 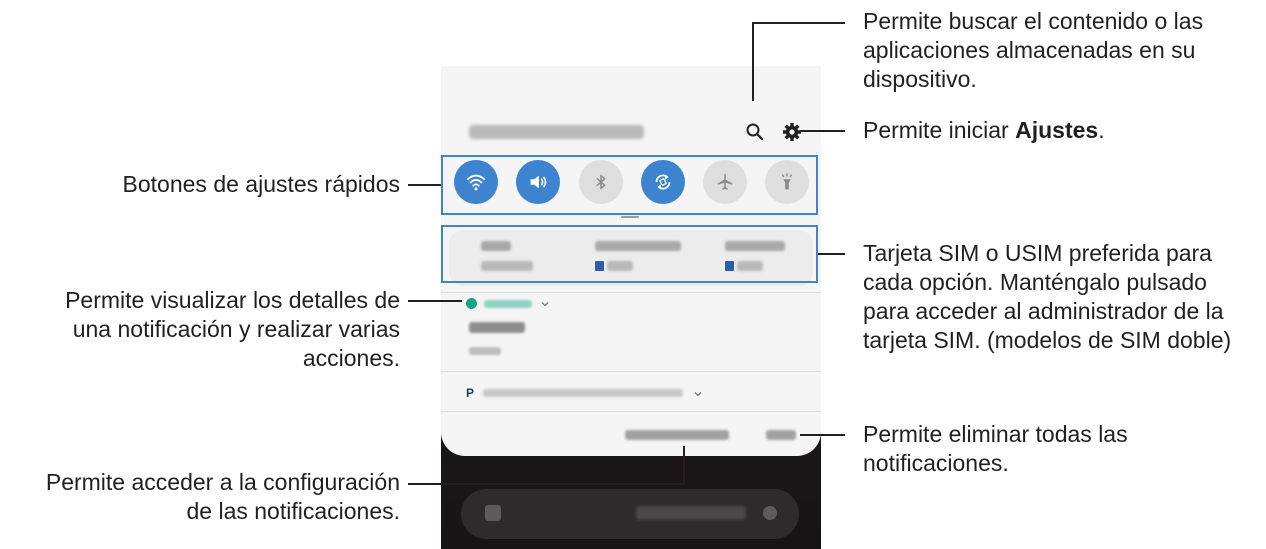 I want to click on home-search-bar, so click(x=630, y=514).